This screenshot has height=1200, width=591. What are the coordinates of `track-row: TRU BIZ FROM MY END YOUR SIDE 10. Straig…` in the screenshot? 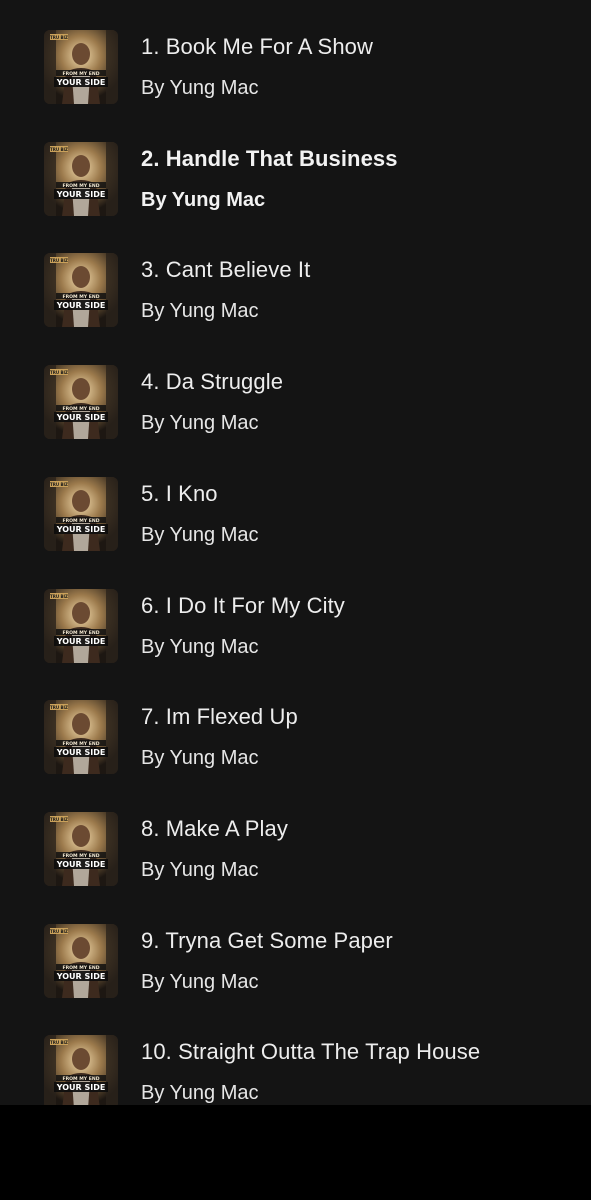 It's located at (295, 1065).